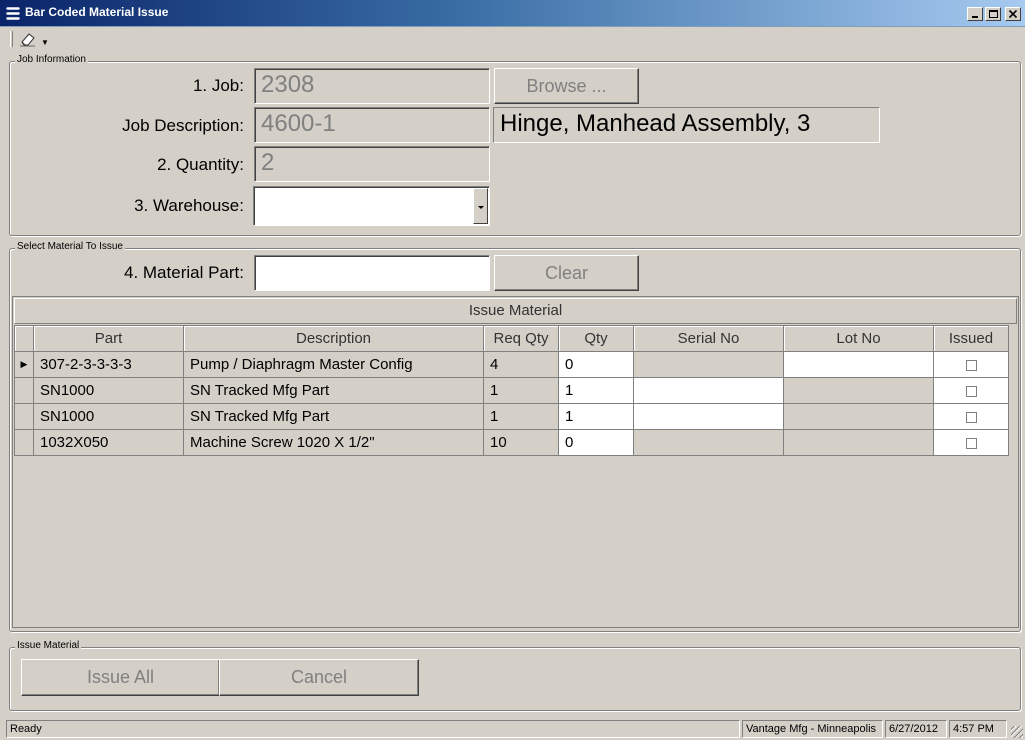  What do you see at coordinates (512, 13) in the screenshot?
I see `title-bar: Bar Coded Material Issue` at bounding box center [512, 13].